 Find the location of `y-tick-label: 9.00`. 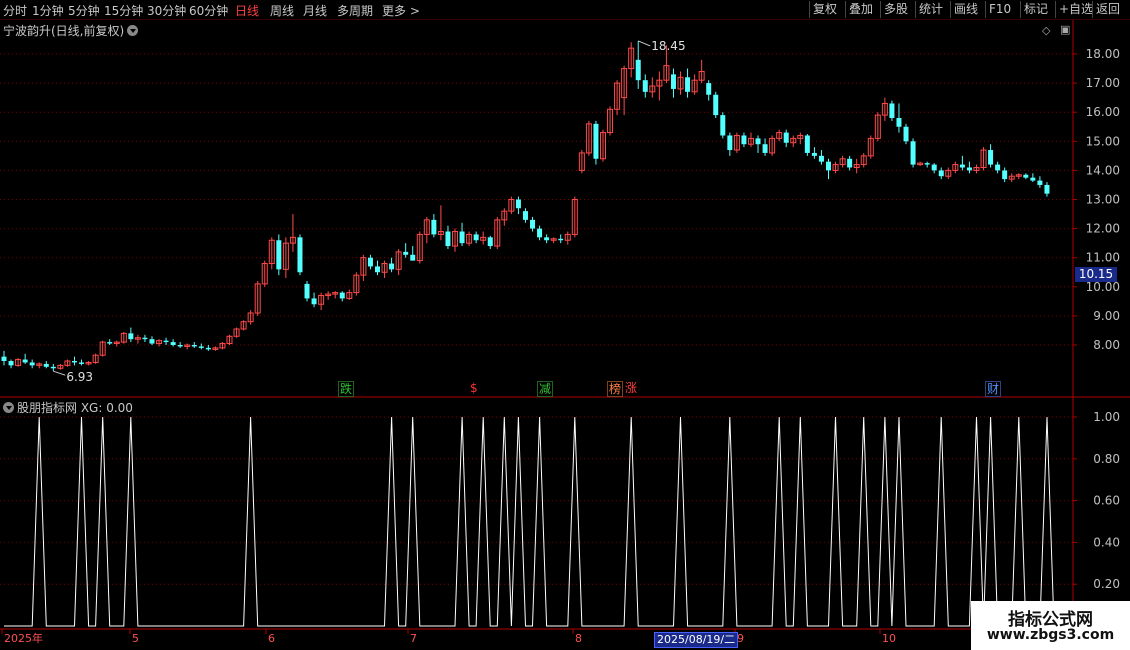

y-tick-label: 9.00 is located at coordinates (1106, 316).